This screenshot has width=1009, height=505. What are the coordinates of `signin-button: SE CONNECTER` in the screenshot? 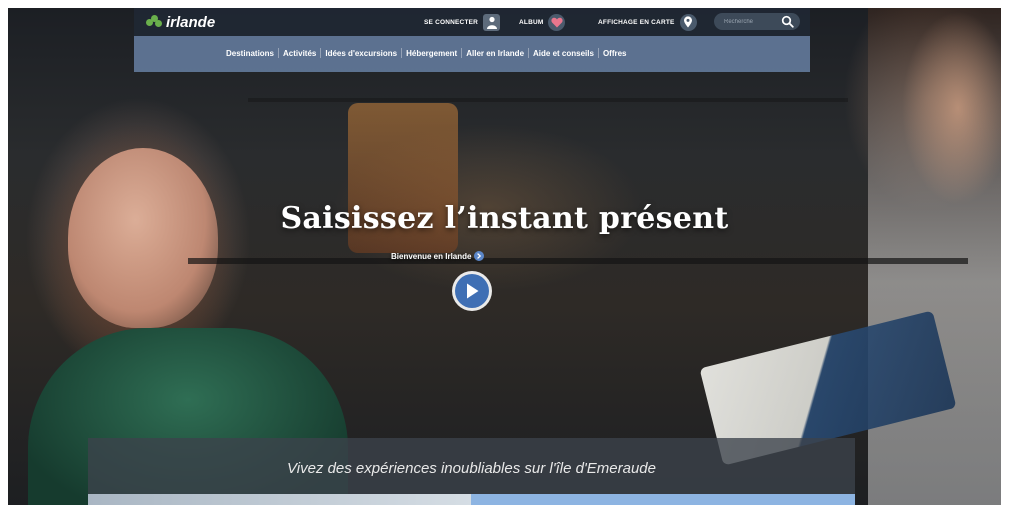 It's located at (462, 22).